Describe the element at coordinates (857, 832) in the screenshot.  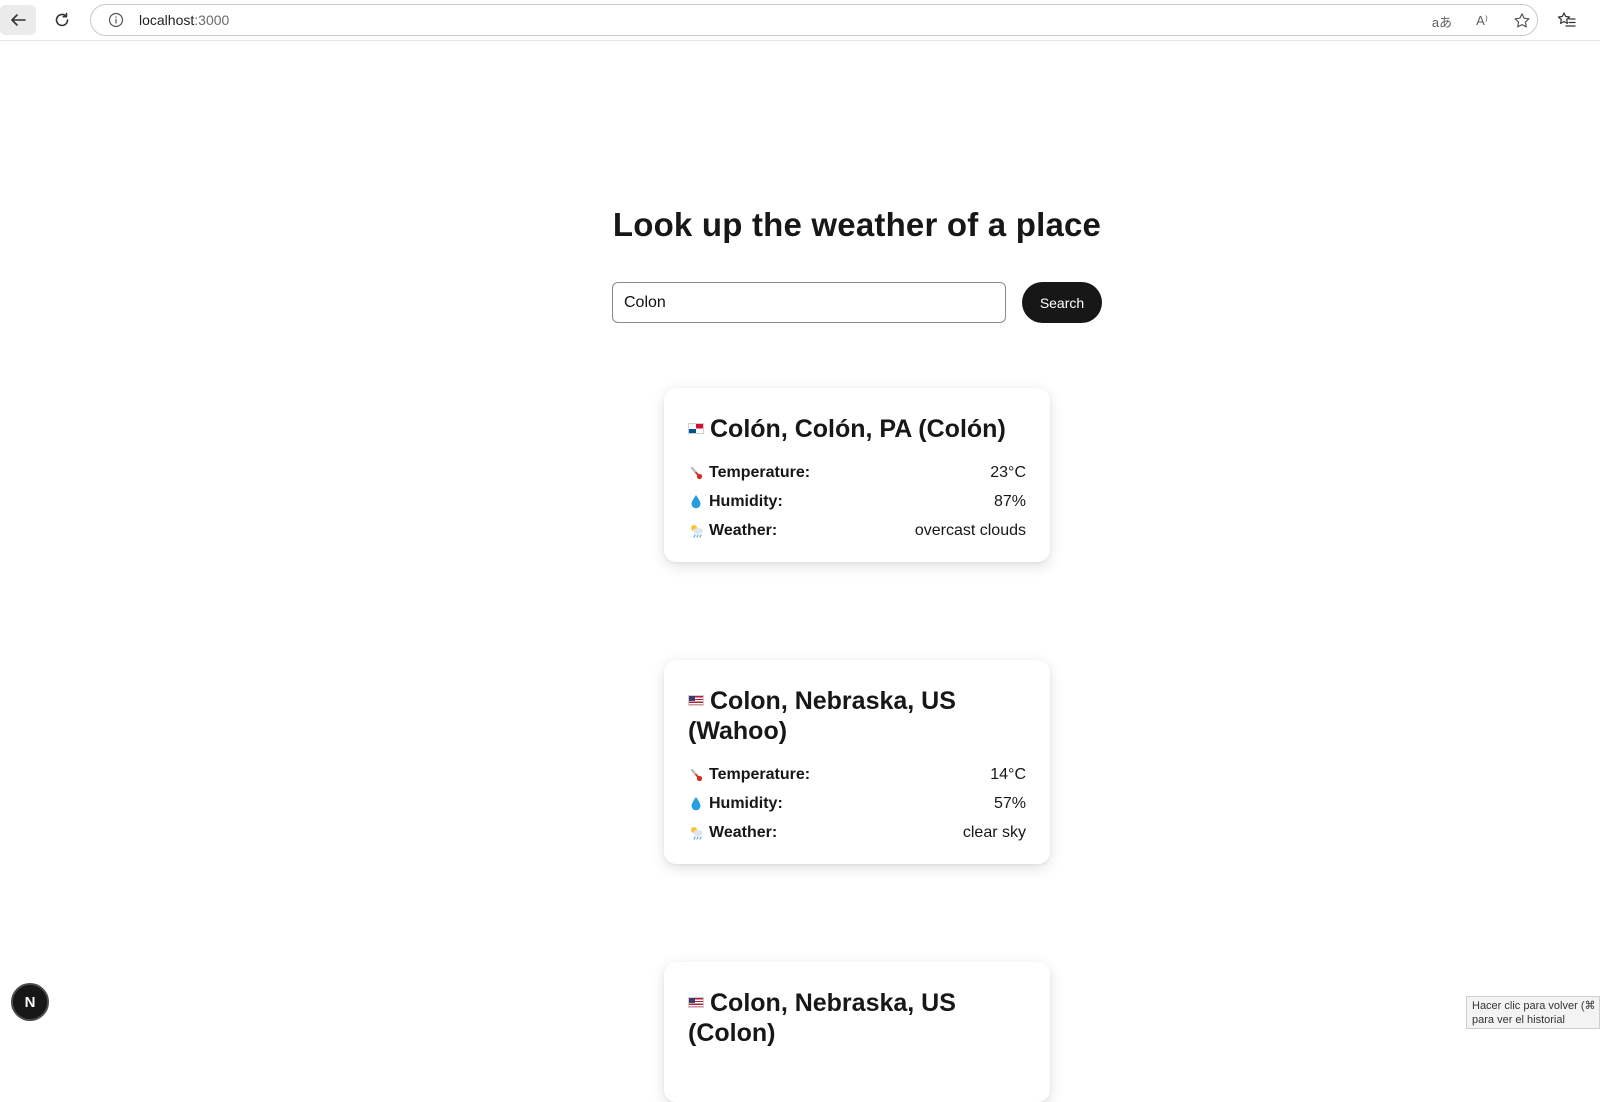
I see `weather-row: Weather: clear sky` at that location.